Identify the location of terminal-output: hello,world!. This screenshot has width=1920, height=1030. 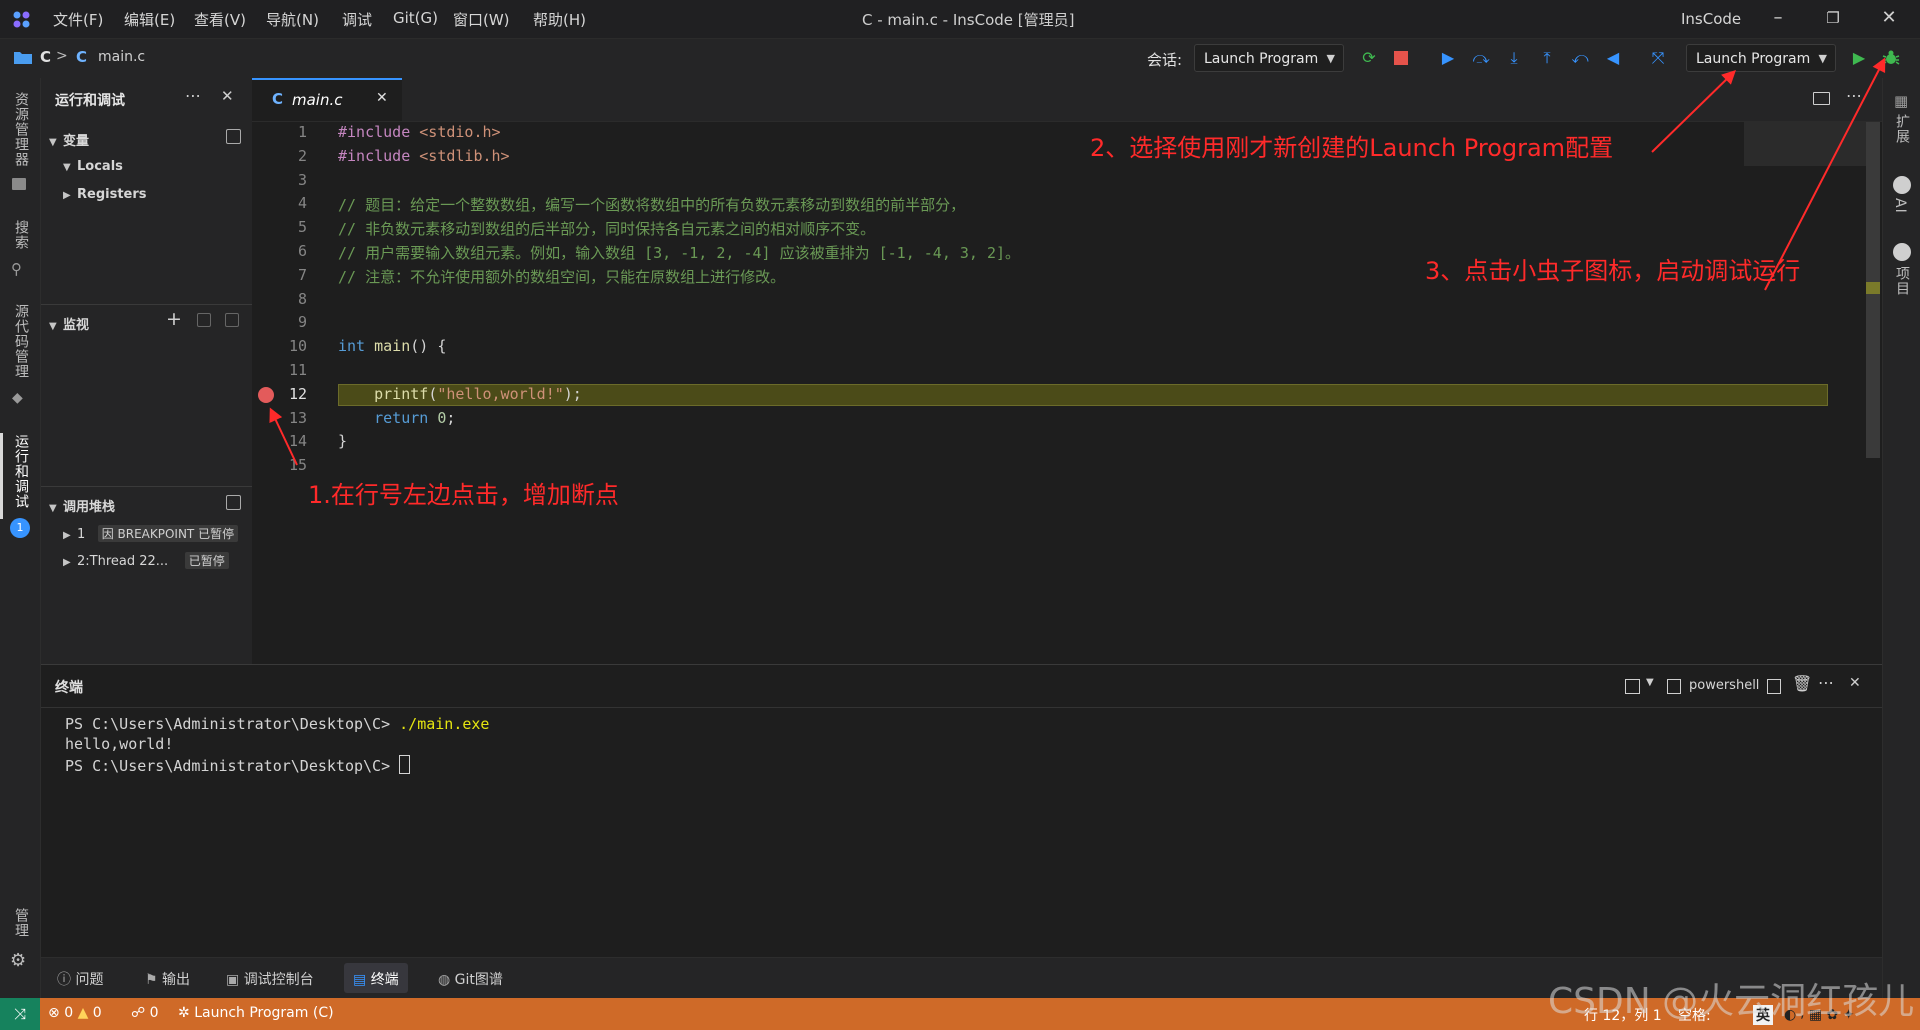
(119, 744).